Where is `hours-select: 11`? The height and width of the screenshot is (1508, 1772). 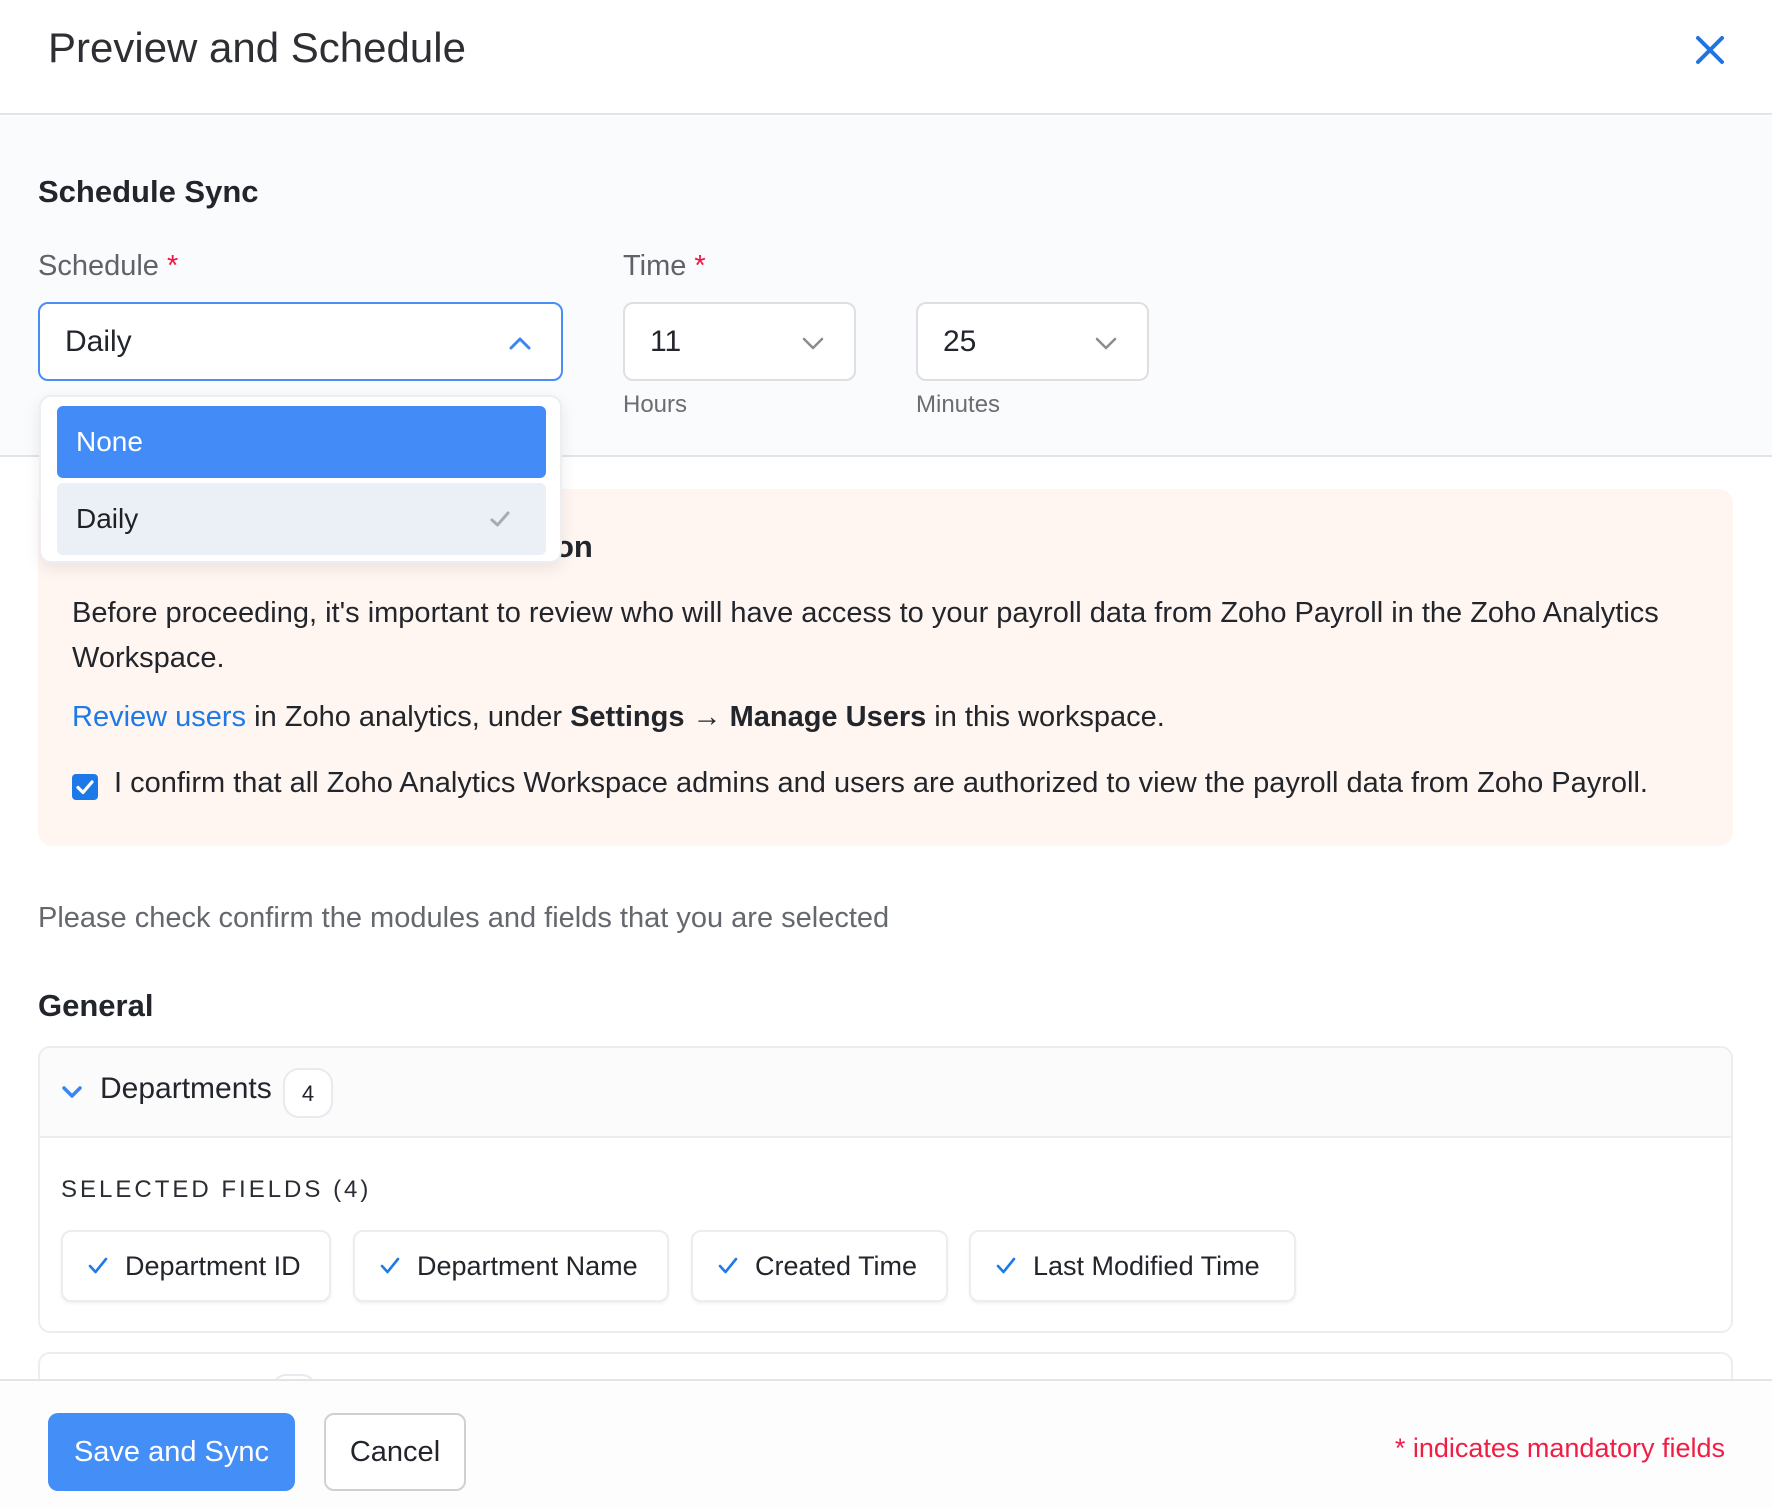 hours-select: 11 is located at coordinates (739, 341).